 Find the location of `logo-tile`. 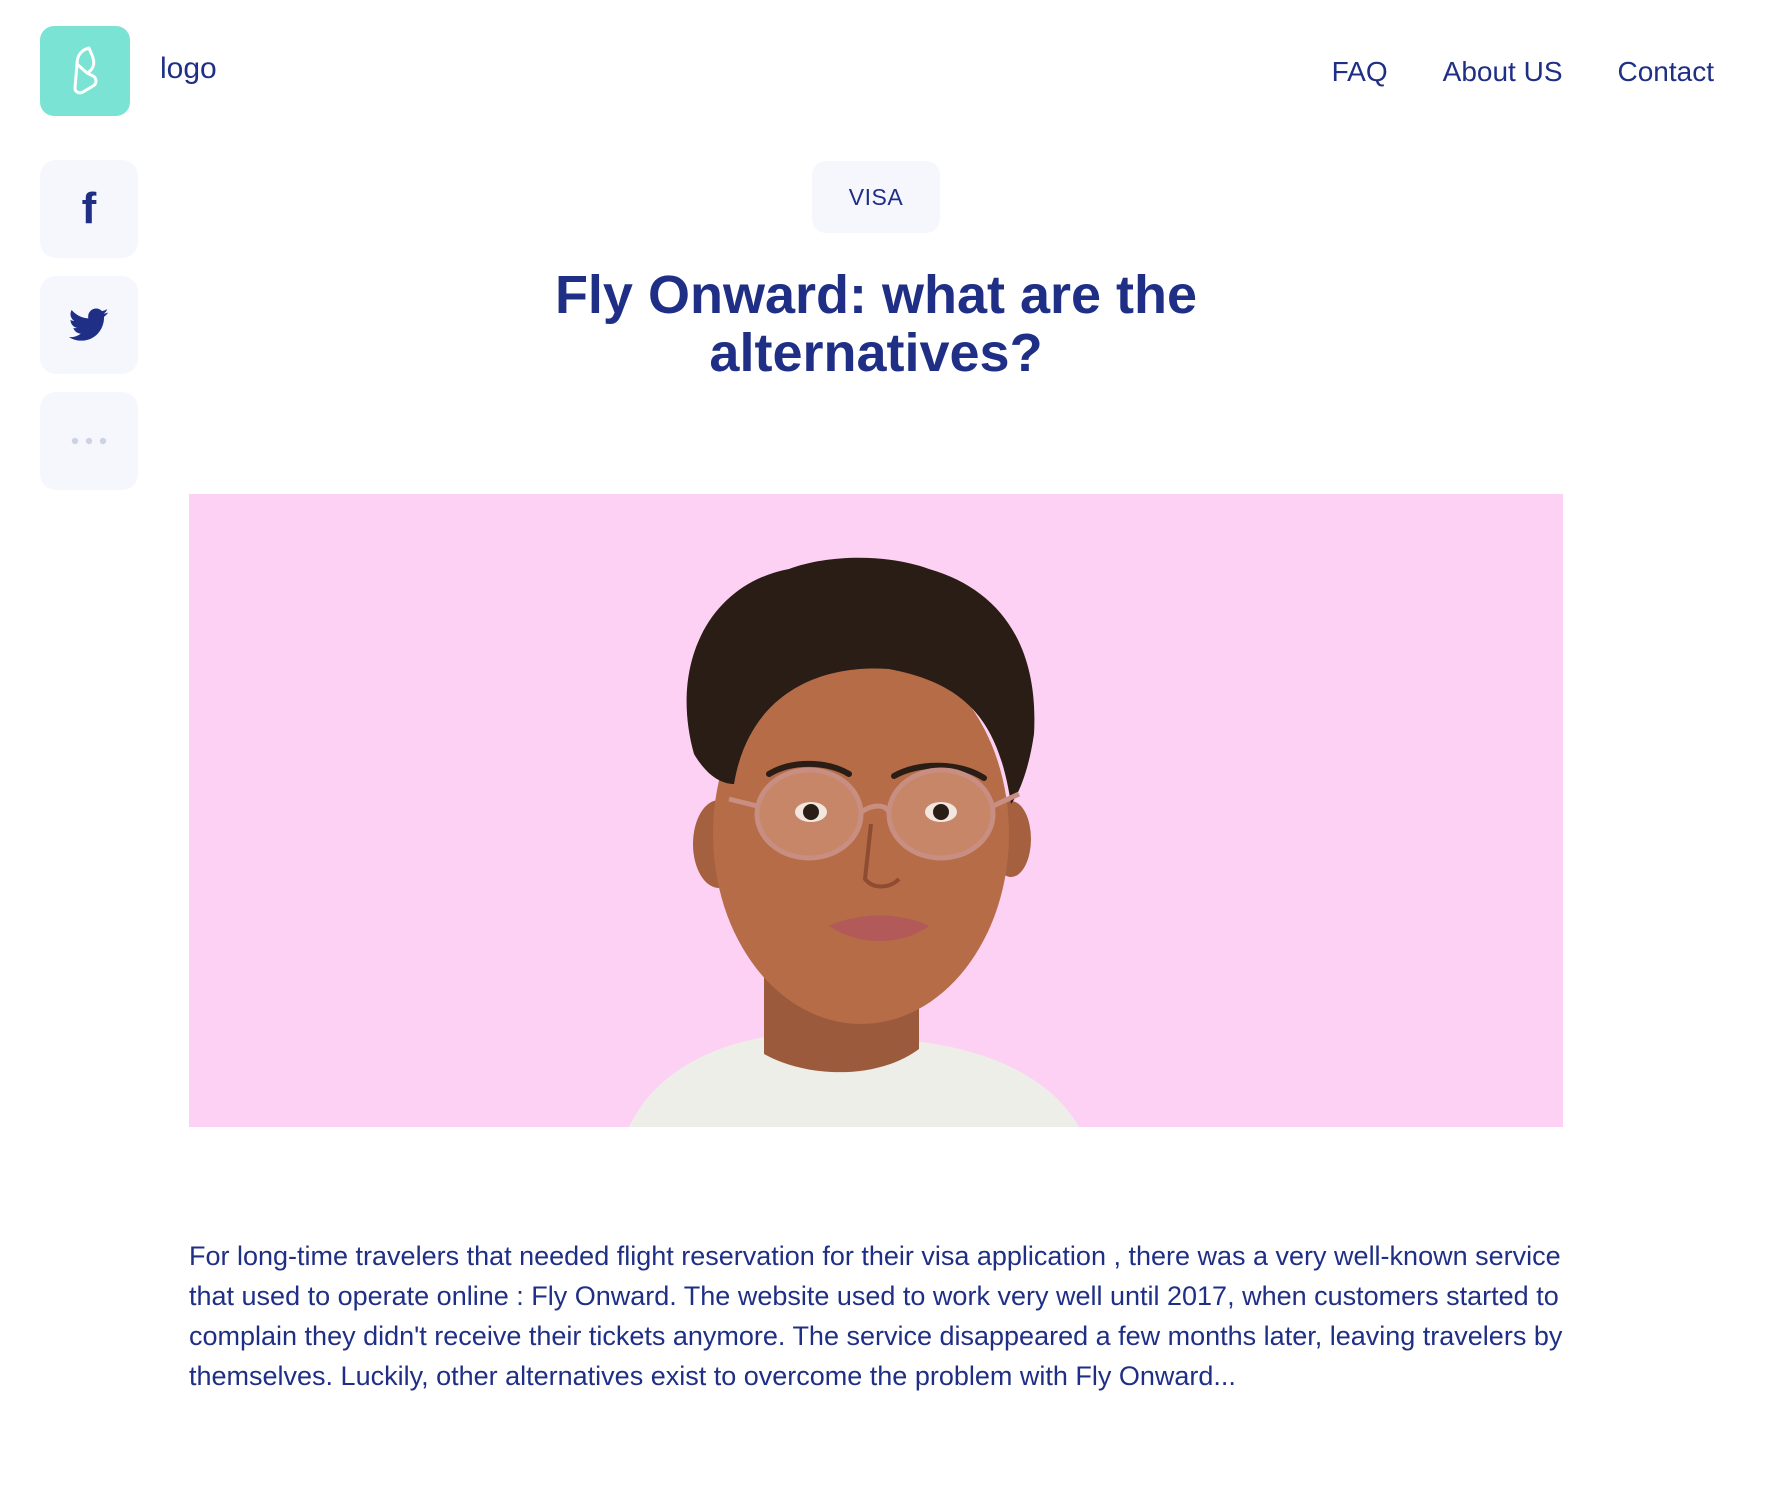

logo-tile is located at coordinates (85, 71).